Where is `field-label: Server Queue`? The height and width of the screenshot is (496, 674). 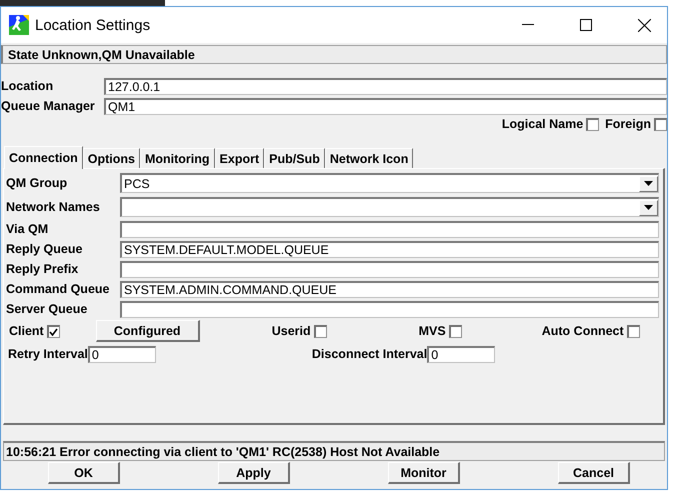 field-label: Server Queue is located at coordinates (47, 309).